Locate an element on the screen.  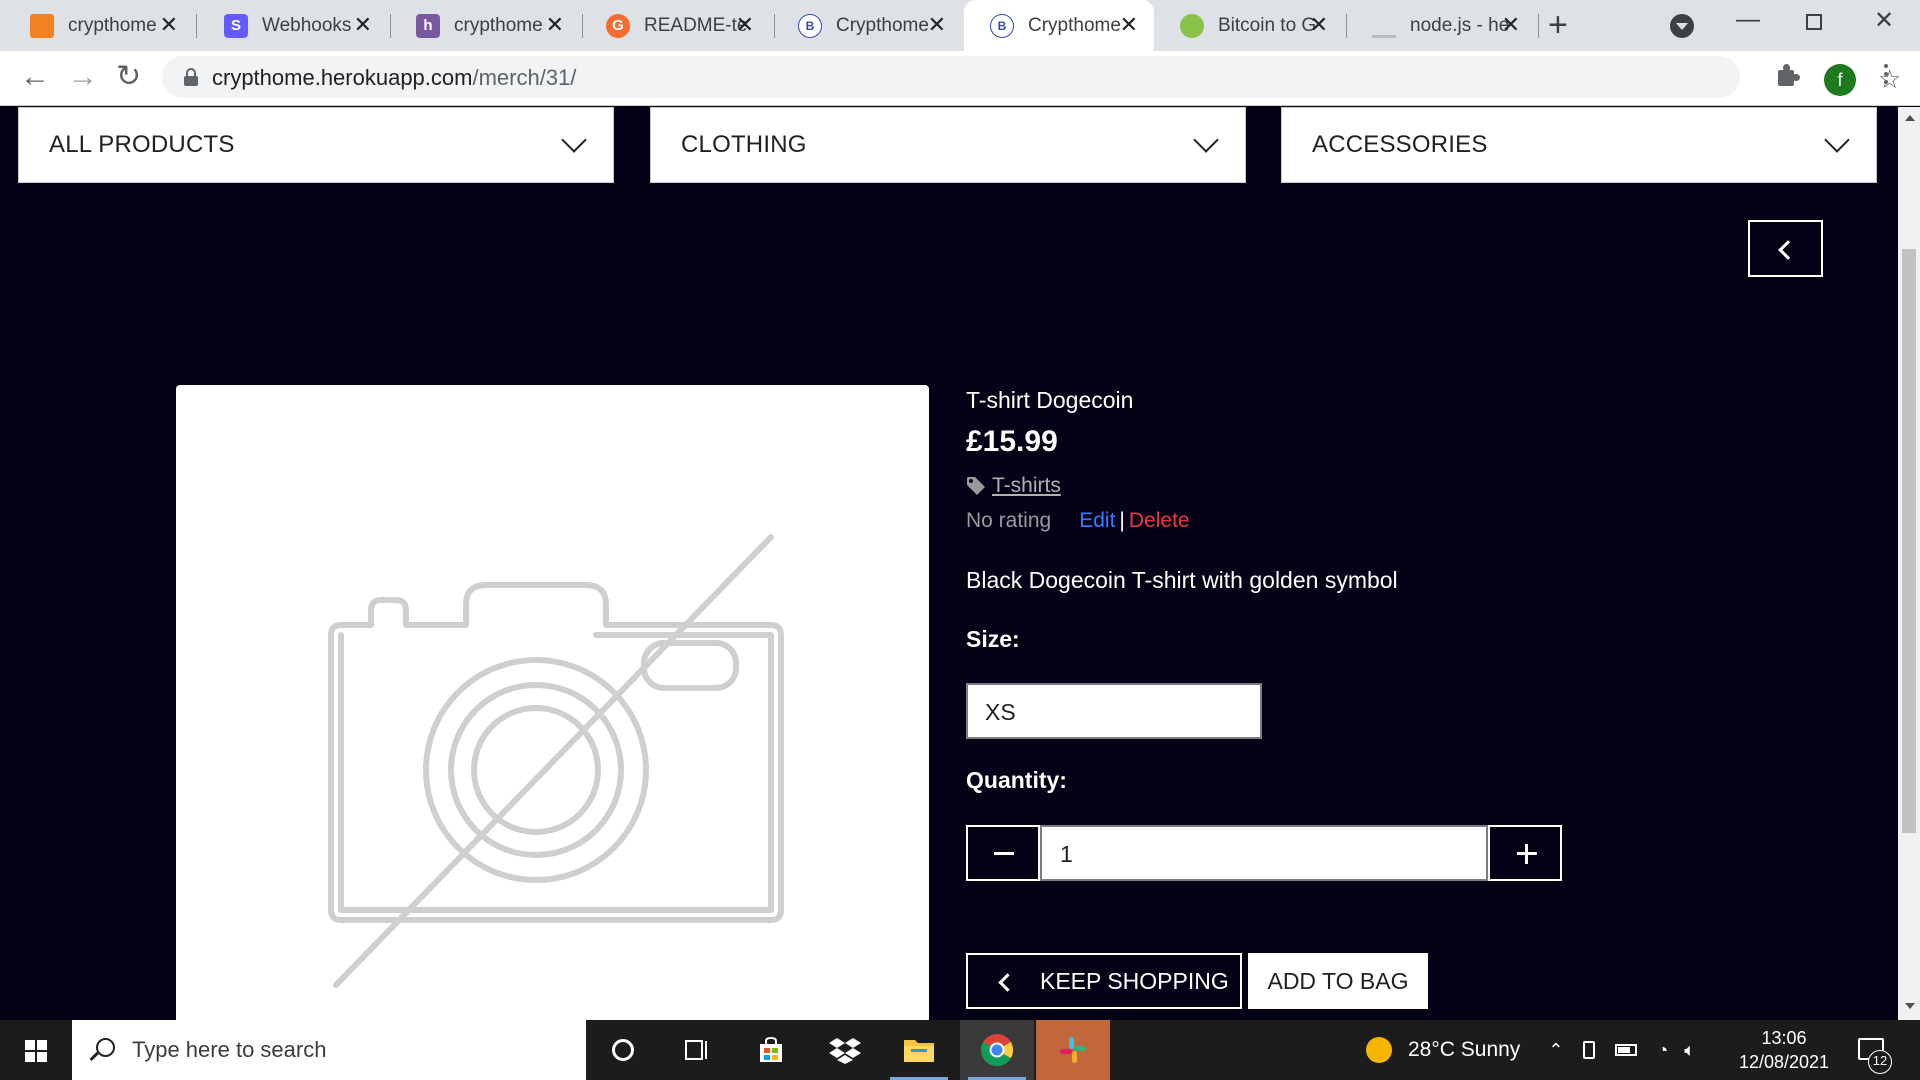
quantity-label: Quantity: is located at coordinates (1016, 780).